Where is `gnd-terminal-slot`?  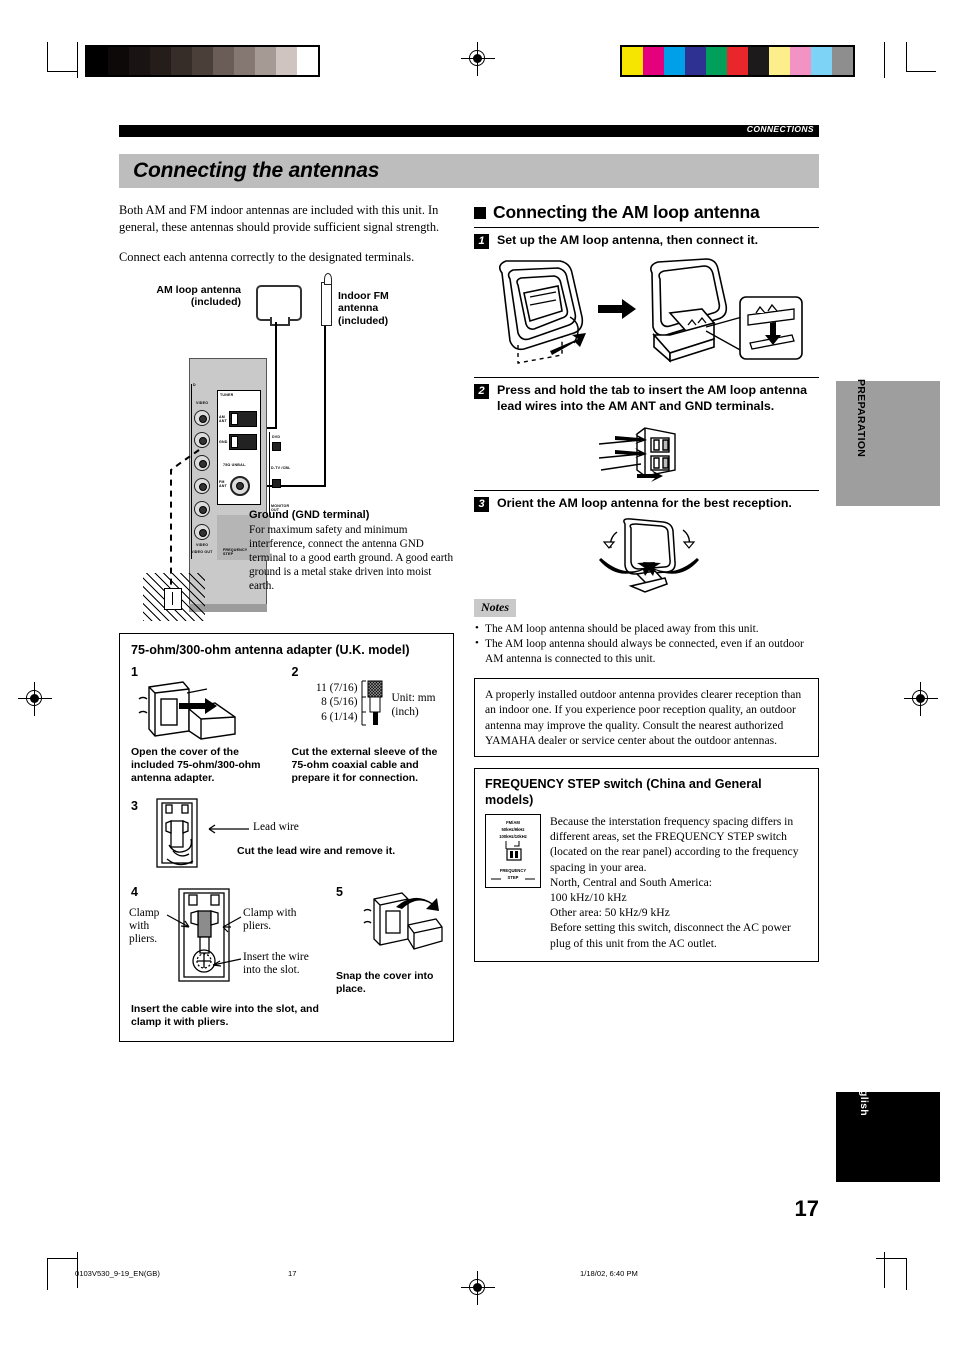
gnd-terminal-slot is located at coordinates (234, 441).